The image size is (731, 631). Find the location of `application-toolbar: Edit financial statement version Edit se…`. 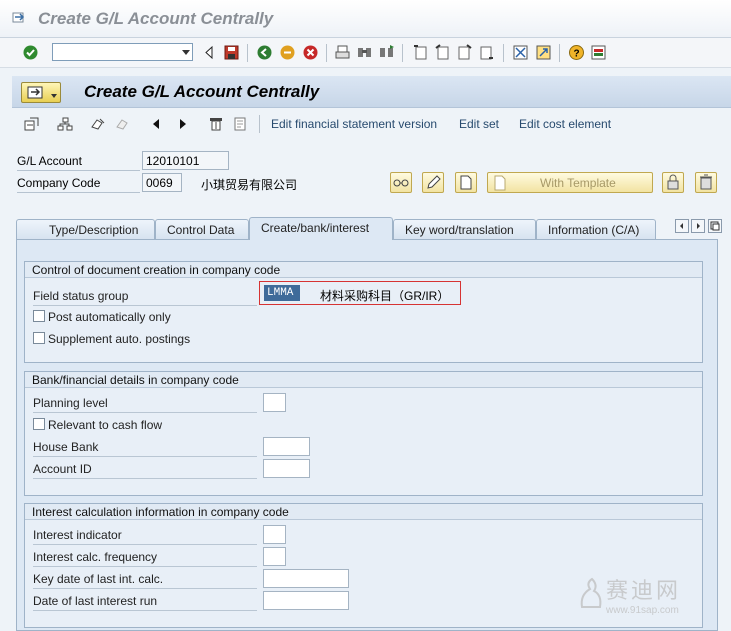

application-toolbar: Edit financial statement version Edit se… is located at coordinates (371, 124).